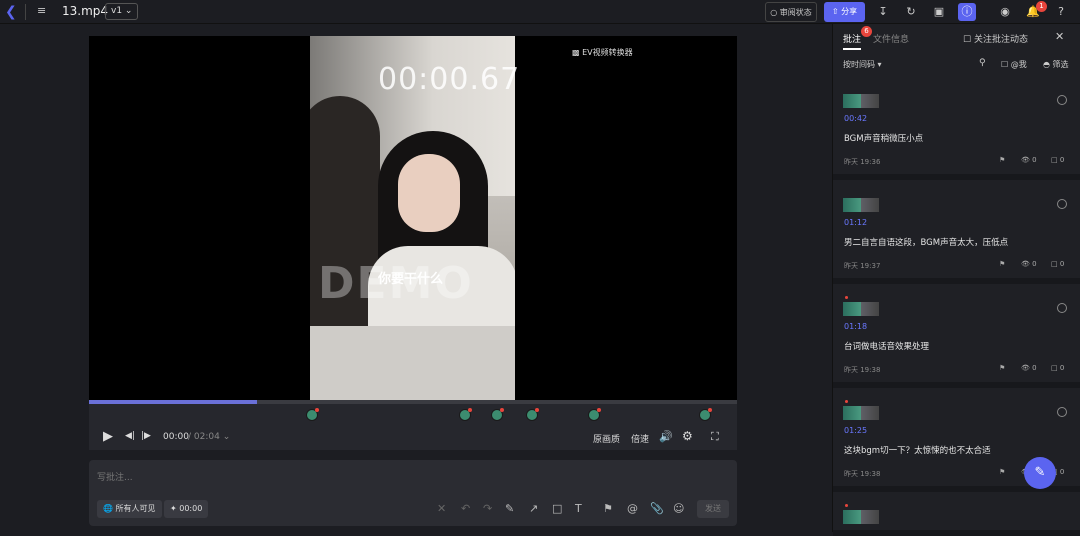 The image size is (1080, 536). Describe the element at coordinates (41, 10) in the screenshot. I see `list-icon: ≡` at that location.